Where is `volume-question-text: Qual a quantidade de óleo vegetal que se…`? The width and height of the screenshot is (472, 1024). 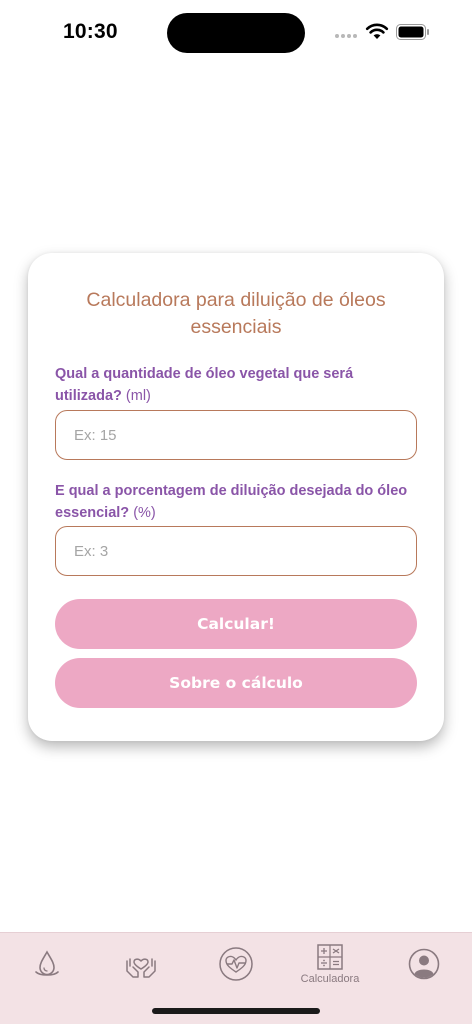 volume-question-text: Qual a quantidade de óleo vegetal que se… is located at coordinates (204, 385).